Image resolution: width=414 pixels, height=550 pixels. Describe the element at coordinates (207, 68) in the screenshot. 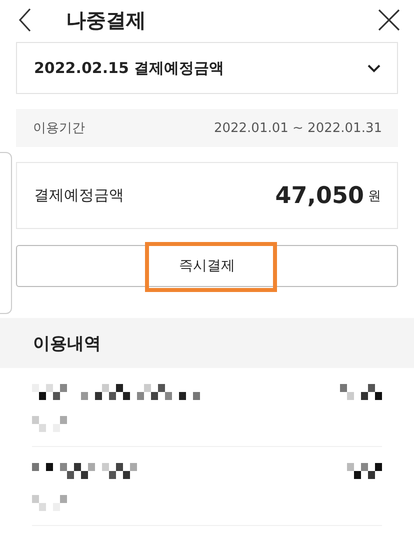

I see `statement-dropdown: 2022.02.15 결제예정금액` at that location.